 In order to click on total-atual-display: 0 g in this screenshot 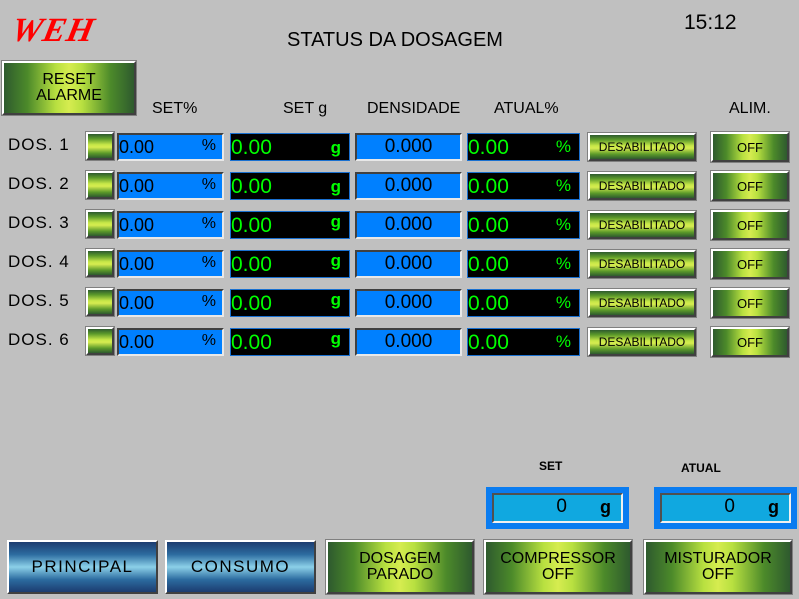, I will do `click(725, 508)`.